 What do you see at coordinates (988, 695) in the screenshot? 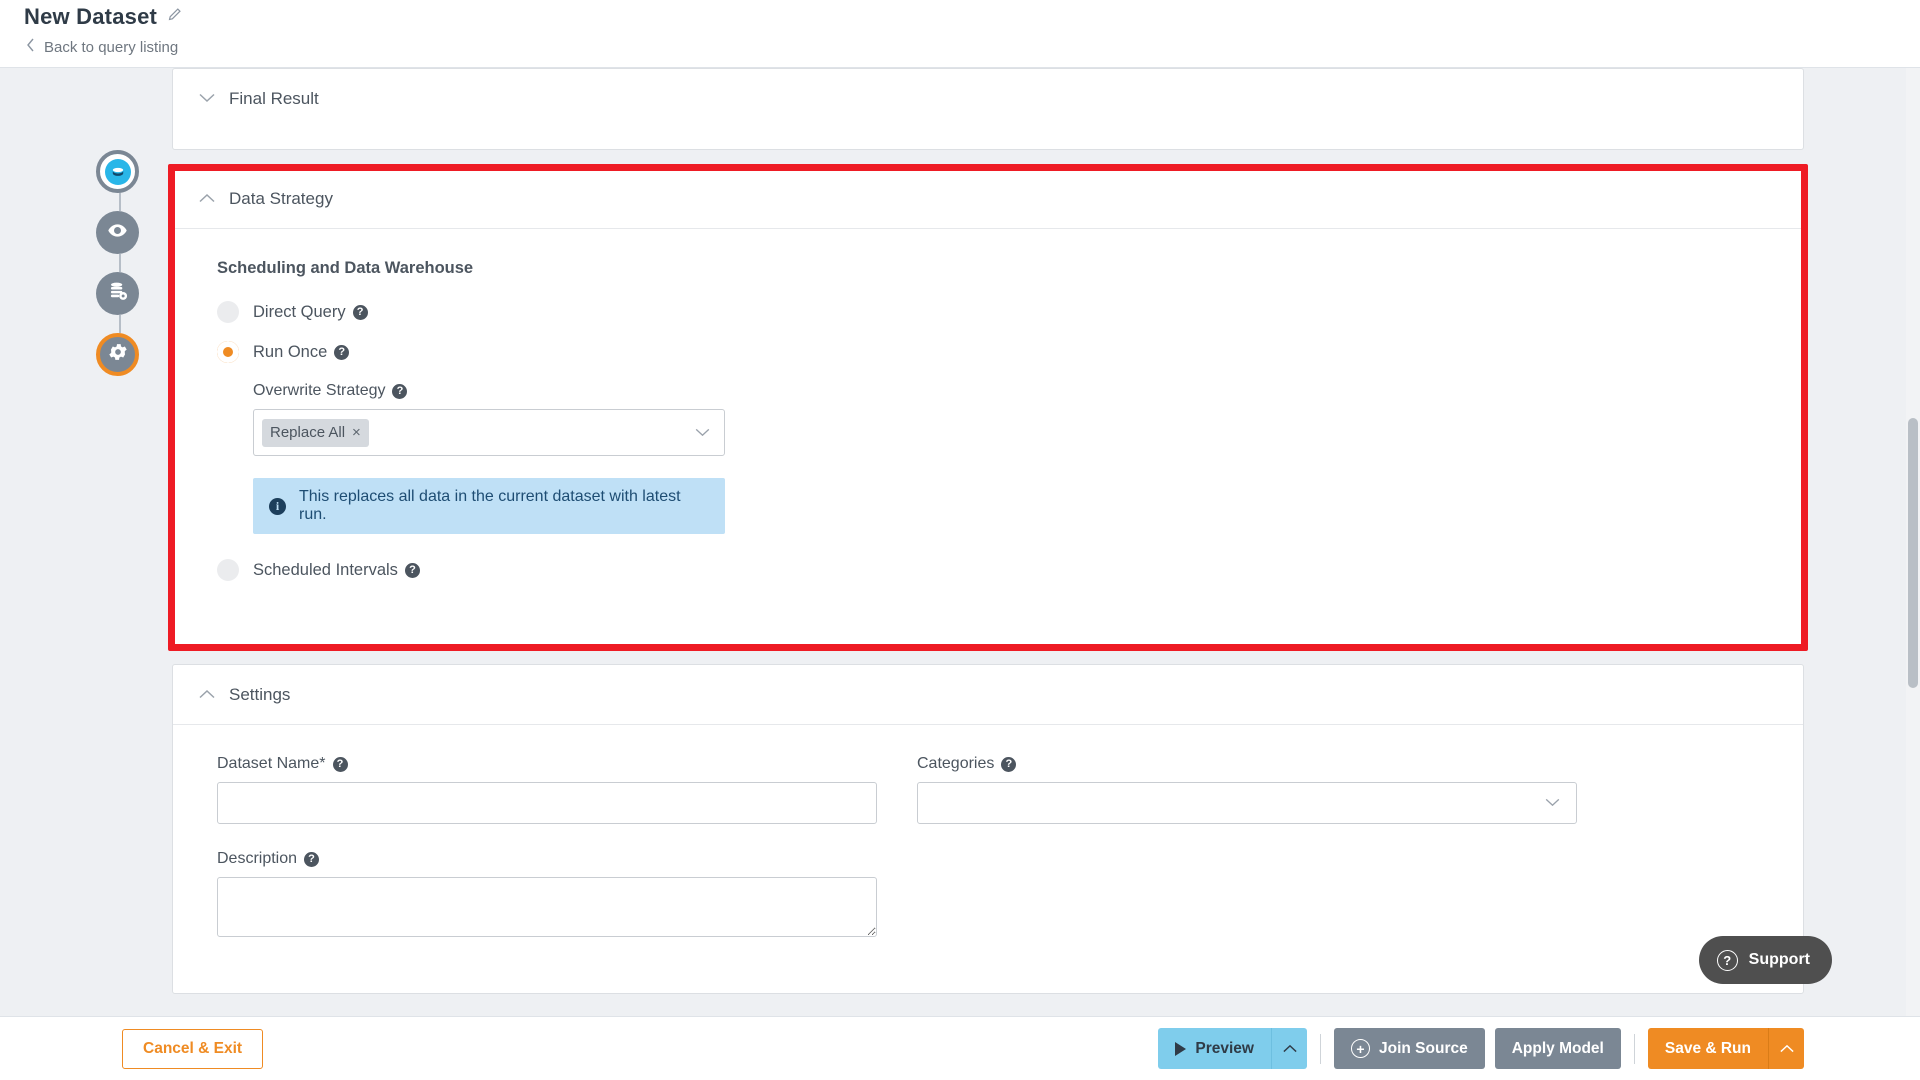
I see `settings-header: Settings` at bounding box center [988, 695].